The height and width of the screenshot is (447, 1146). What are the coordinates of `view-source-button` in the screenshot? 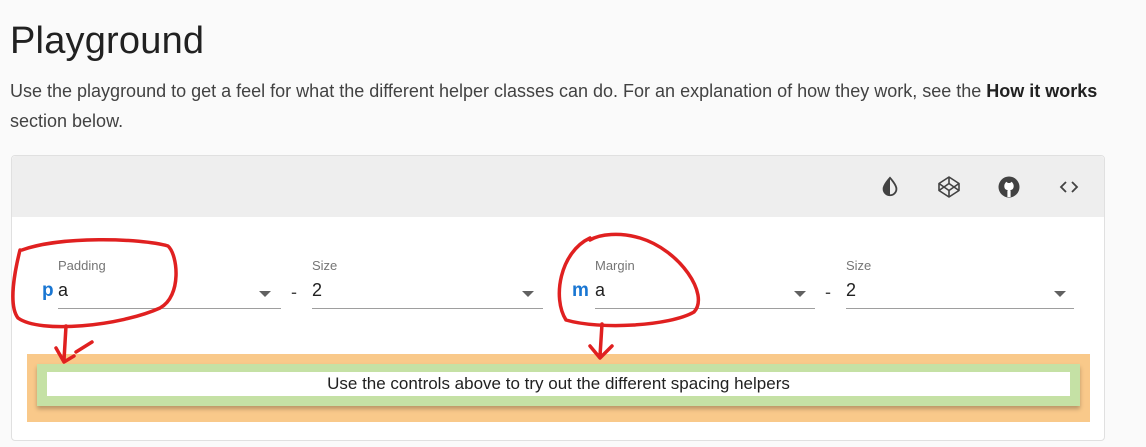 It's located at (1069, 187).